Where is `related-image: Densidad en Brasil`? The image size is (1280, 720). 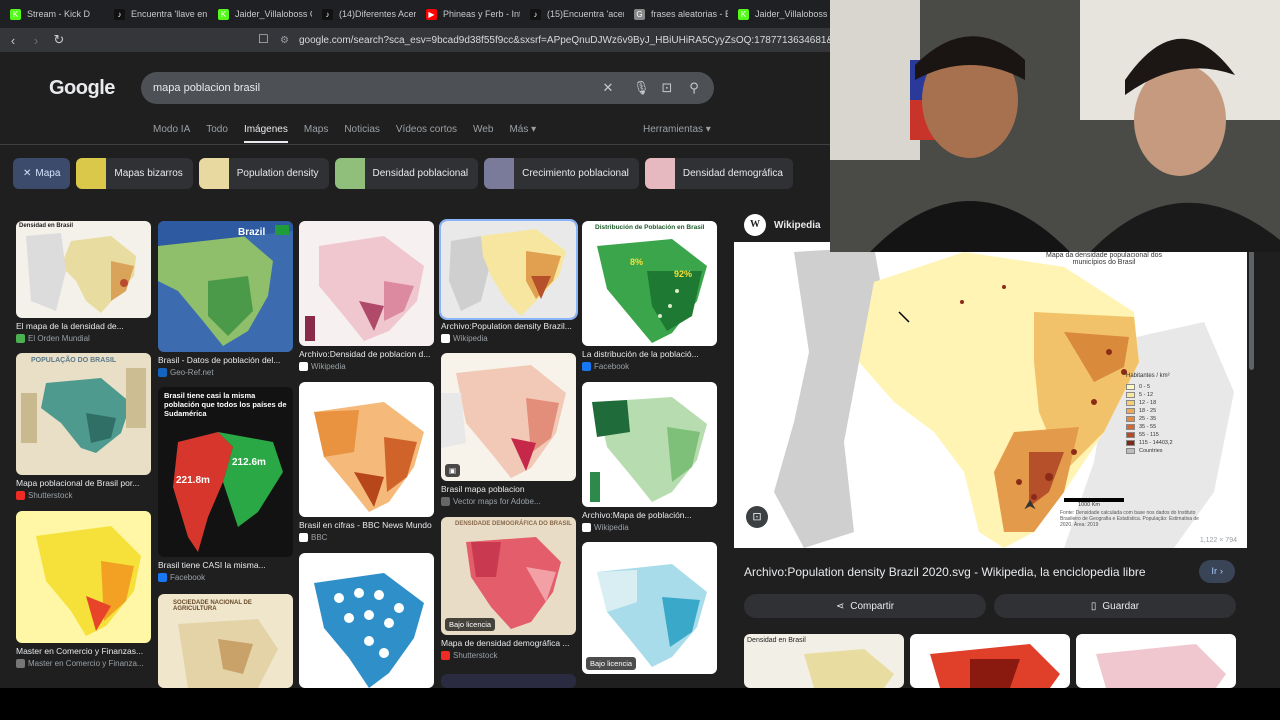 related-image: Densidad en Brasil is located at coordinates (824, 661).